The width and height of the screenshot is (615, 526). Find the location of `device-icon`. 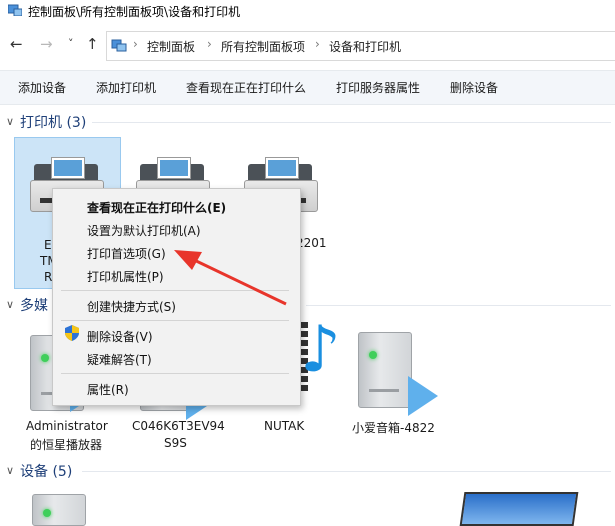

device-icon is located at coordinates (59, 510).